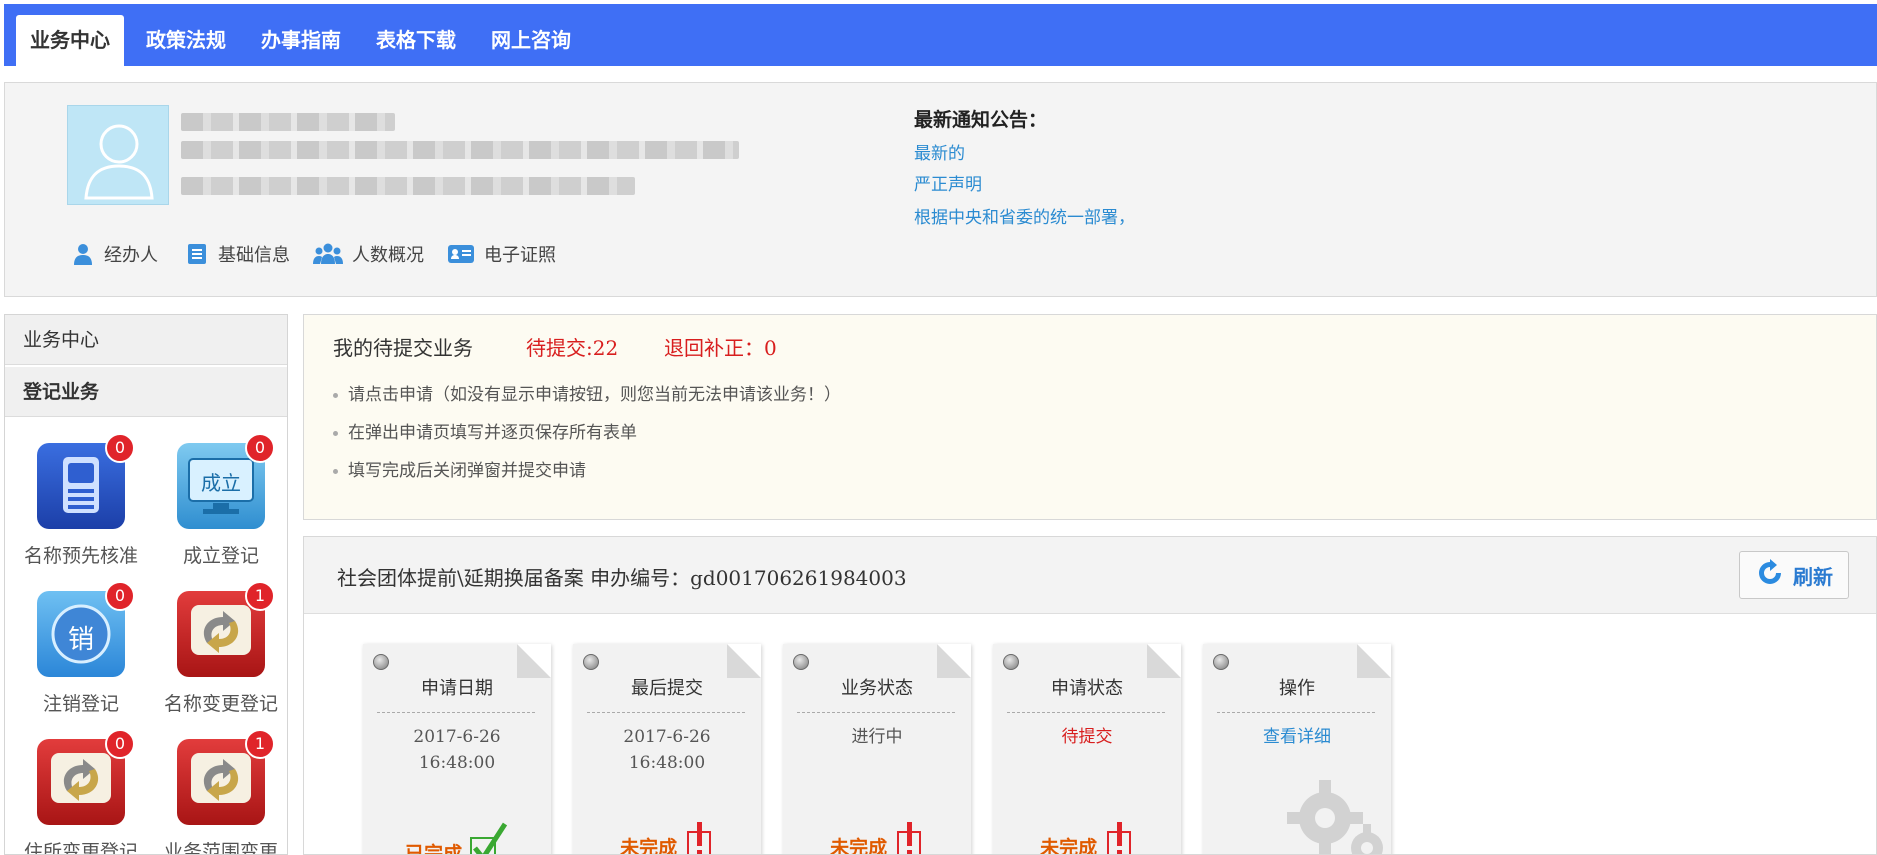 This screenshot has width=1877, height=855. What do you see at coordinates (457, 837) in the screenshot?
I see `card-status: 已完成` at bounding box center [457, 837].